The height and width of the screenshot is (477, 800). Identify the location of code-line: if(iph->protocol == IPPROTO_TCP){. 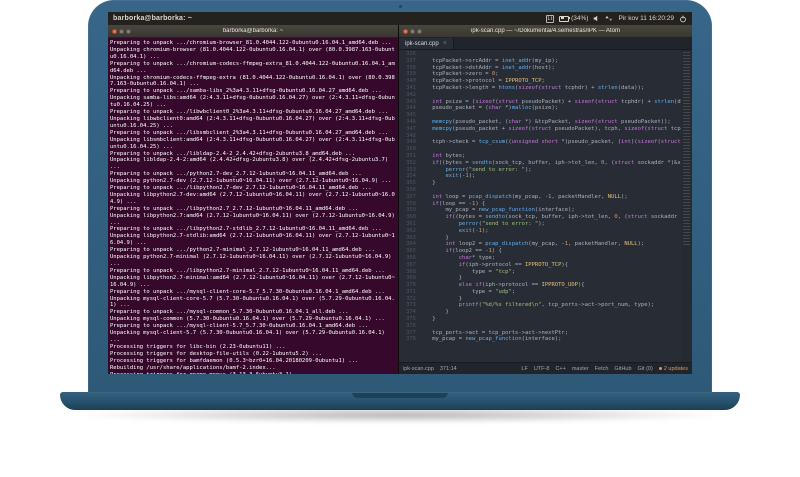
(513, 264).